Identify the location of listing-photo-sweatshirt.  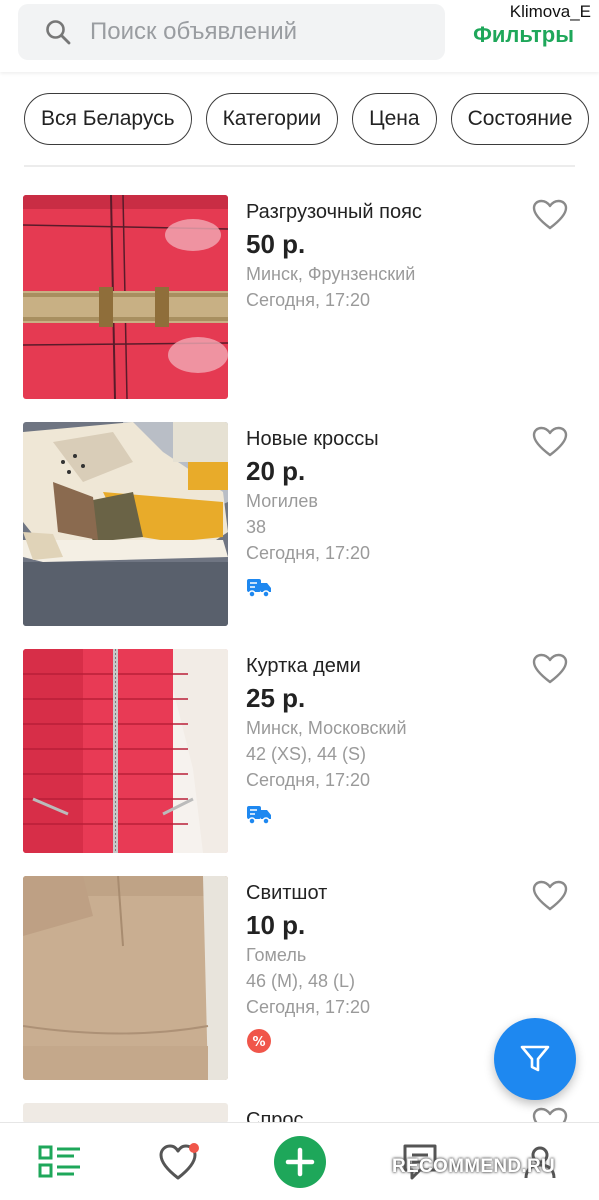
(125, 978).